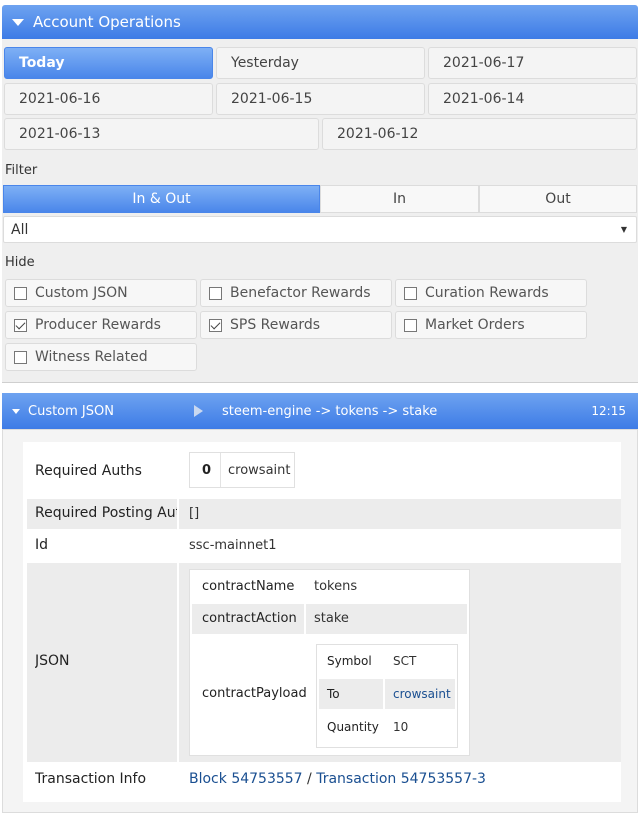 The image size is (640, 813). Describe the element at coordinates (52, 661) in the screenshot. I see `json-key: JSON` at that location.